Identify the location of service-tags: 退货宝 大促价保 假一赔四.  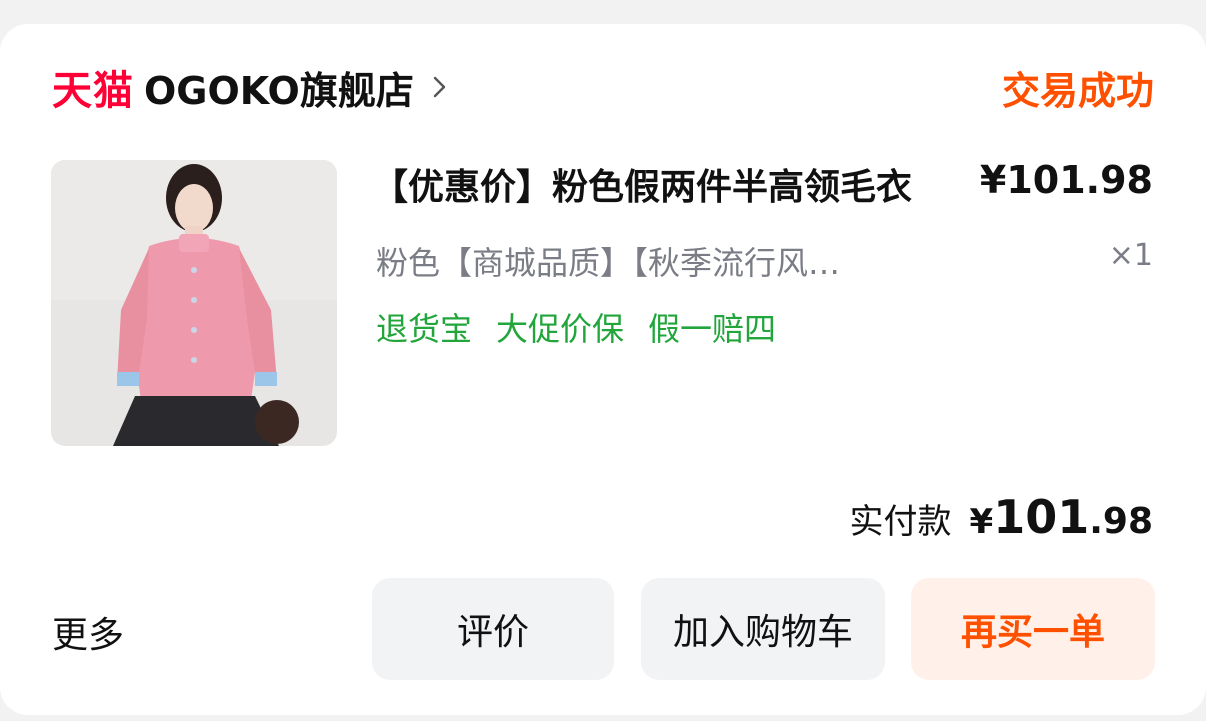
(576, 327).